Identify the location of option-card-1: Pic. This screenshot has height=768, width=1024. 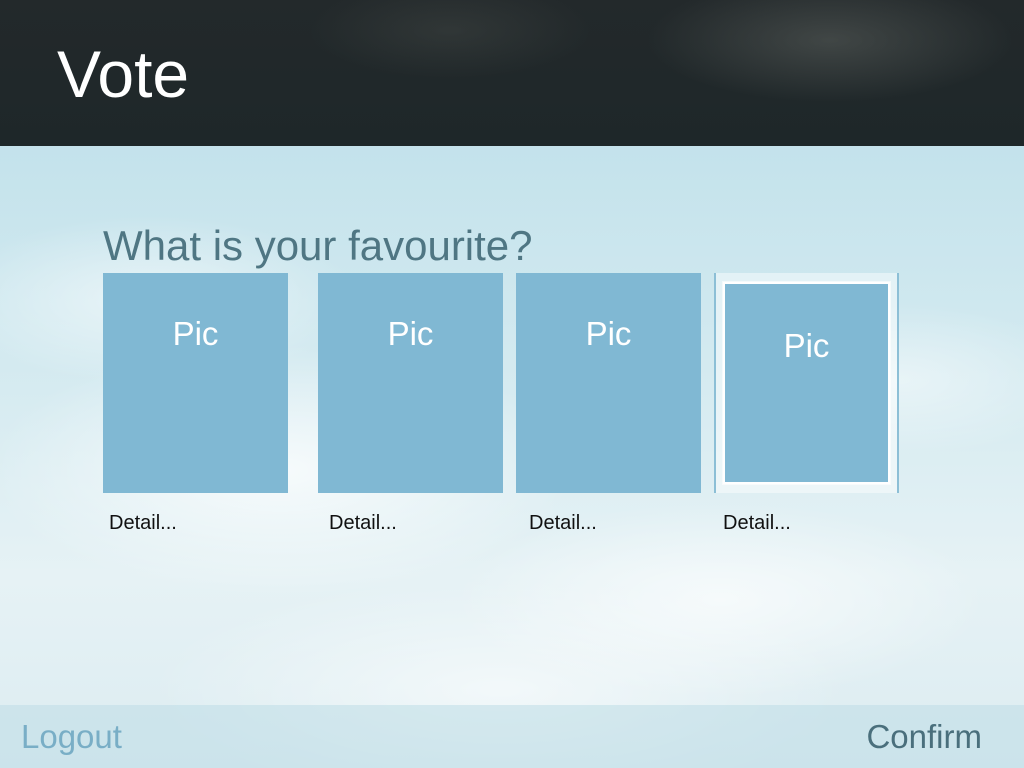
(195, 383).